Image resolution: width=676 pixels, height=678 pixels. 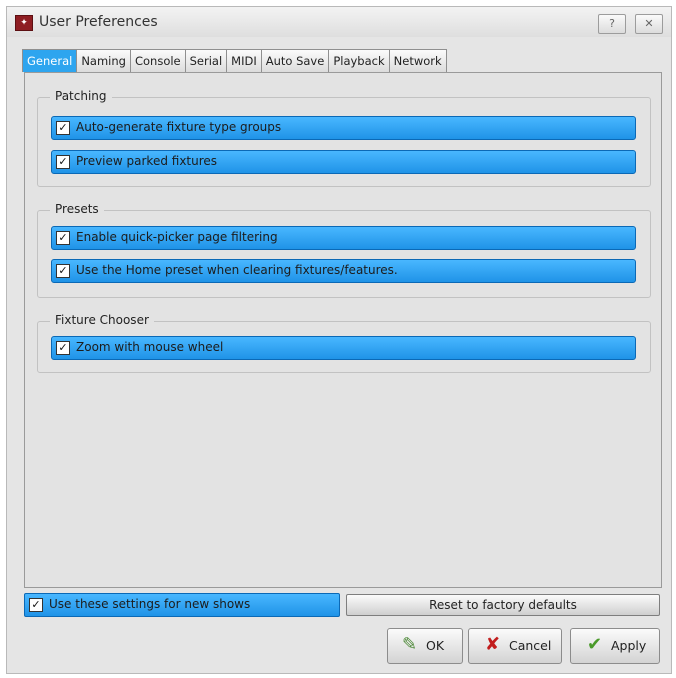 What do you see at coordinates (343, 128) in the screenshot?
I see `auto-generate-groups-checkbox: ✓ Auto-generate fixture type groups` at bounding box center [343, 128].